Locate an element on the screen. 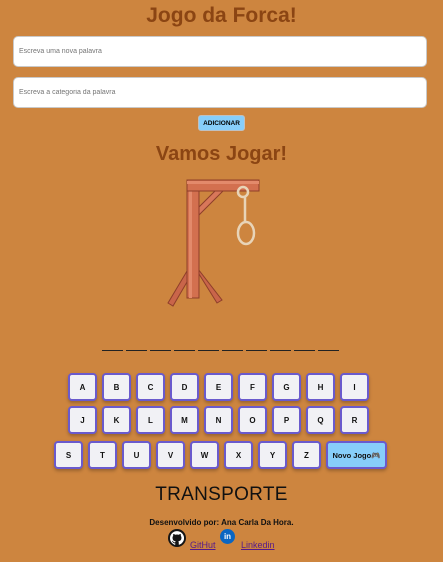 The width and height of the screenshot is (443, 562). key-i: I is located at coordinates (354, 387).